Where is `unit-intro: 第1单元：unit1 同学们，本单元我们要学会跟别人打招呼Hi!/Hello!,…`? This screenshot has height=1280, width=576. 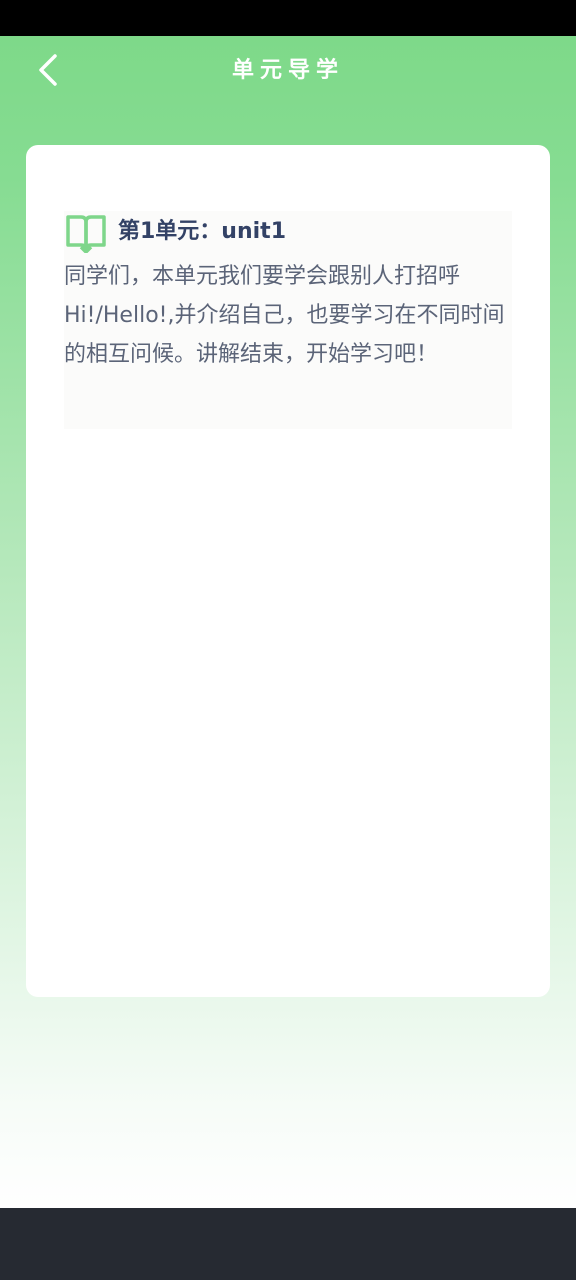
unit-intro: 第1单元：unit1 同学们，本单元我们要学会跟别人打招呼Hi!/Hello!,… is located at coordinates (288, 320).